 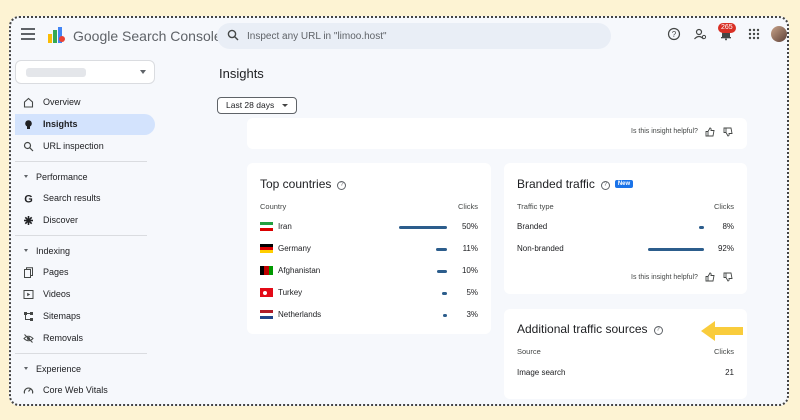 What do you see at coordinates (273, 206) in the screenshot?
I see `column-header-country: Country` at bounding box center [273, 206].